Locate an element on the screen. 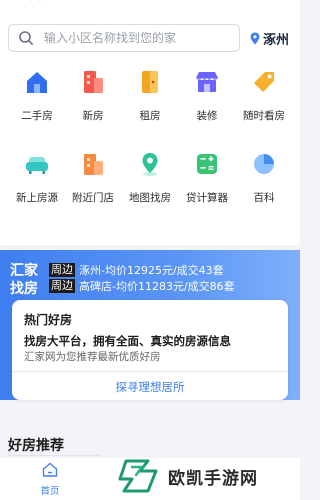 Image resolution: width=320 pixels, height=500 pixels. category-label: 租房 is located at coordinates (150, 116).